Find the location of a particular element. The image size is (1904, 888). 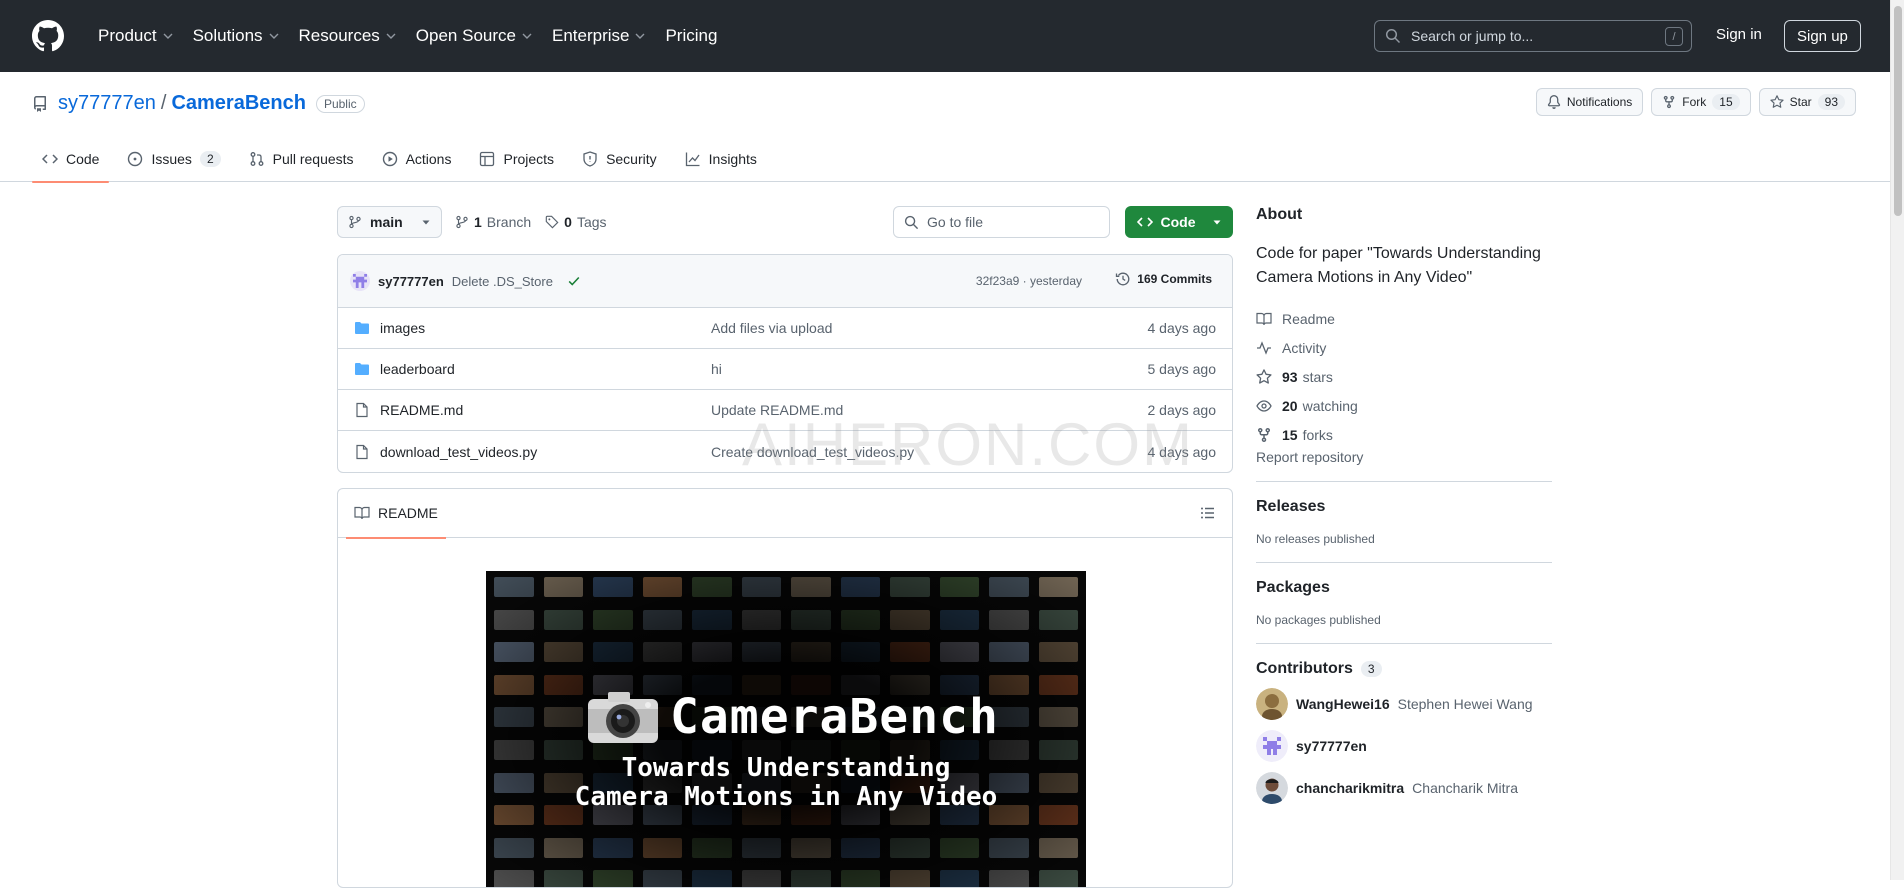

github-logo-icon is located at coordinates (48, 36).